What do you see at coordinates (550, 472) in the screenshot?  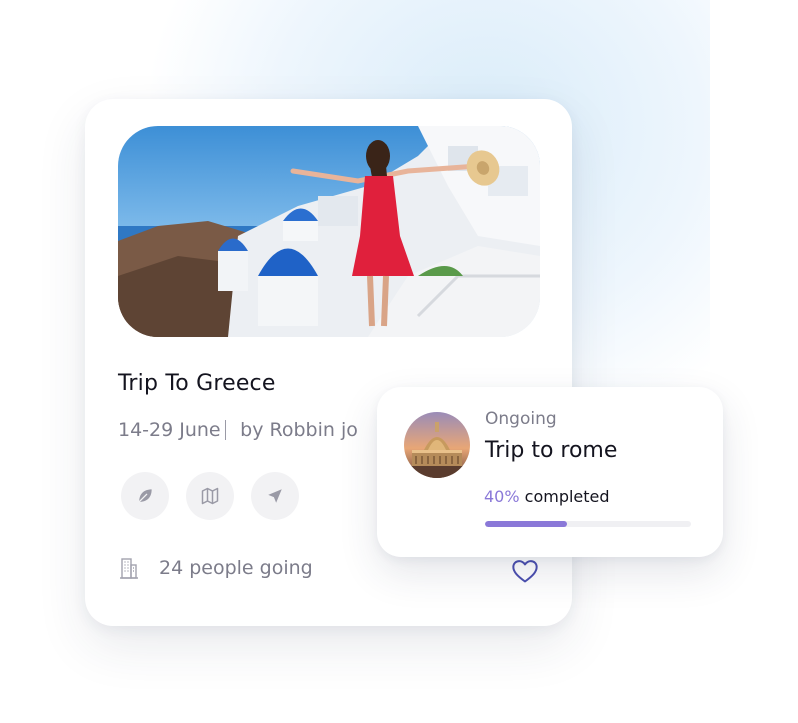 I see `ongoing-trip-card: Ongoing Trip to rome 40% completed` at bounding box center [550, 472].